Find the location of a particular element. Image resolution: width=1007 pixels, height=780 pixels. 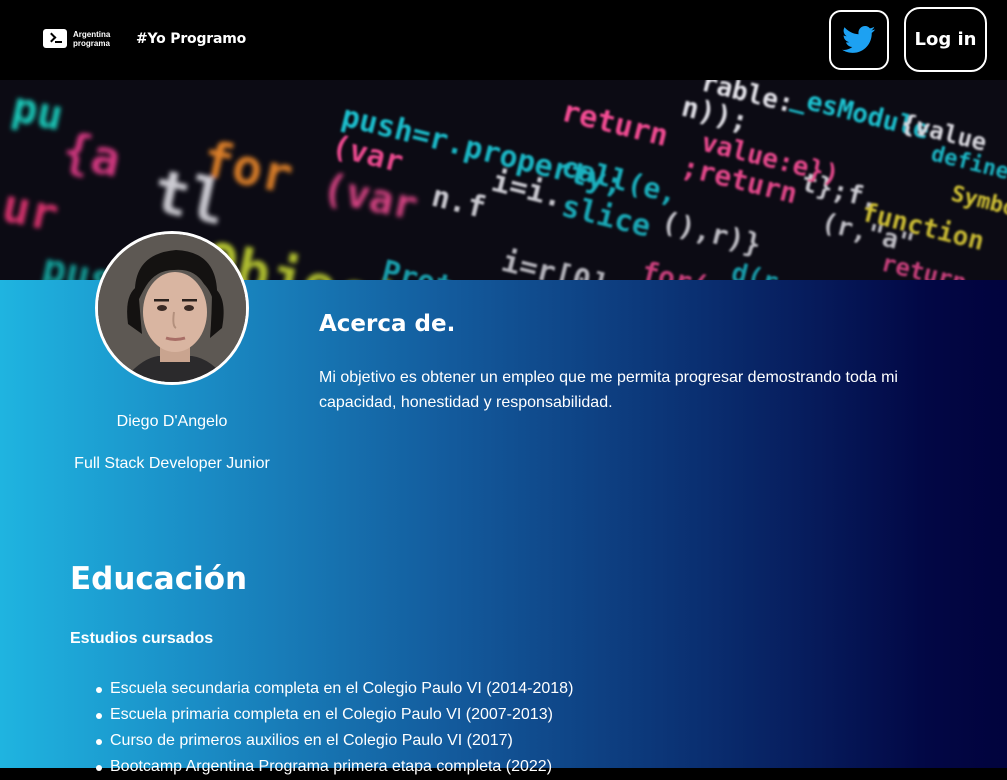

twitter-button is located at coordinates (859, 40).